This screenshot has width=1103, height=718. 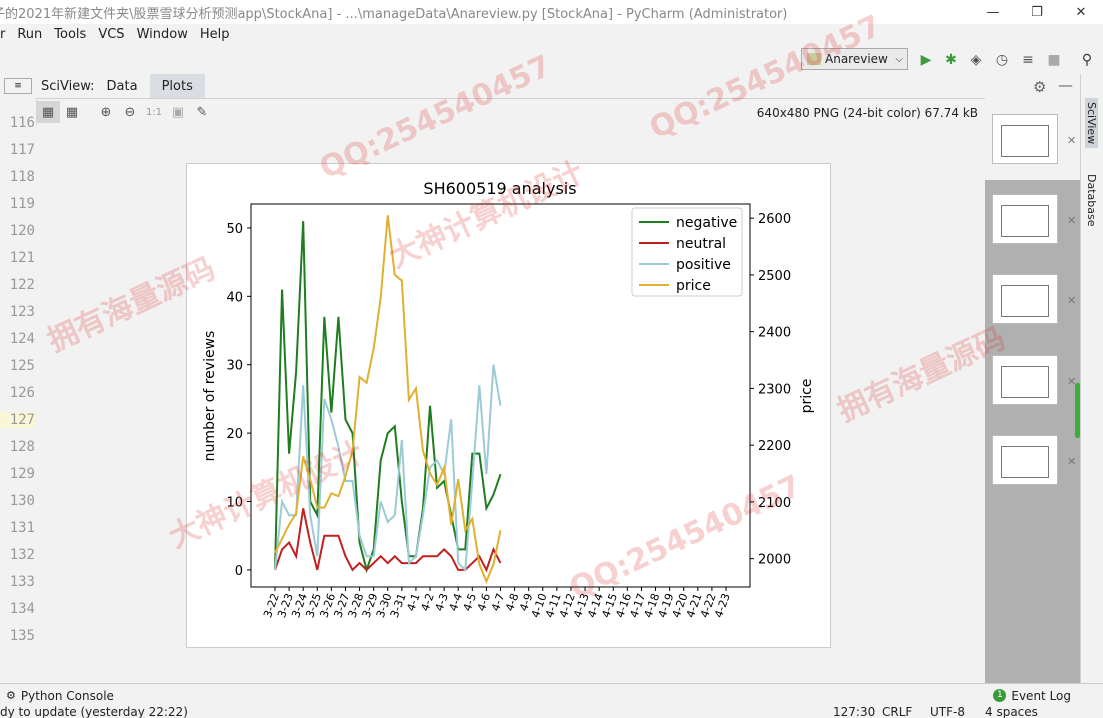 I want to click on line-number: 127, so click(x=17, y=420).